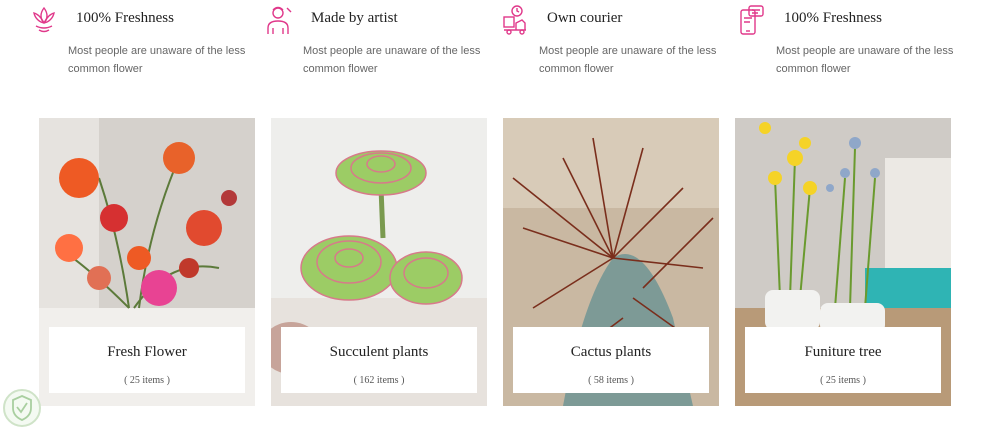 The height and width of the screenshot is (430, 1000). I want to click on category-card-succulent: Succulent plants ( 162 items ), so click(379, 262).